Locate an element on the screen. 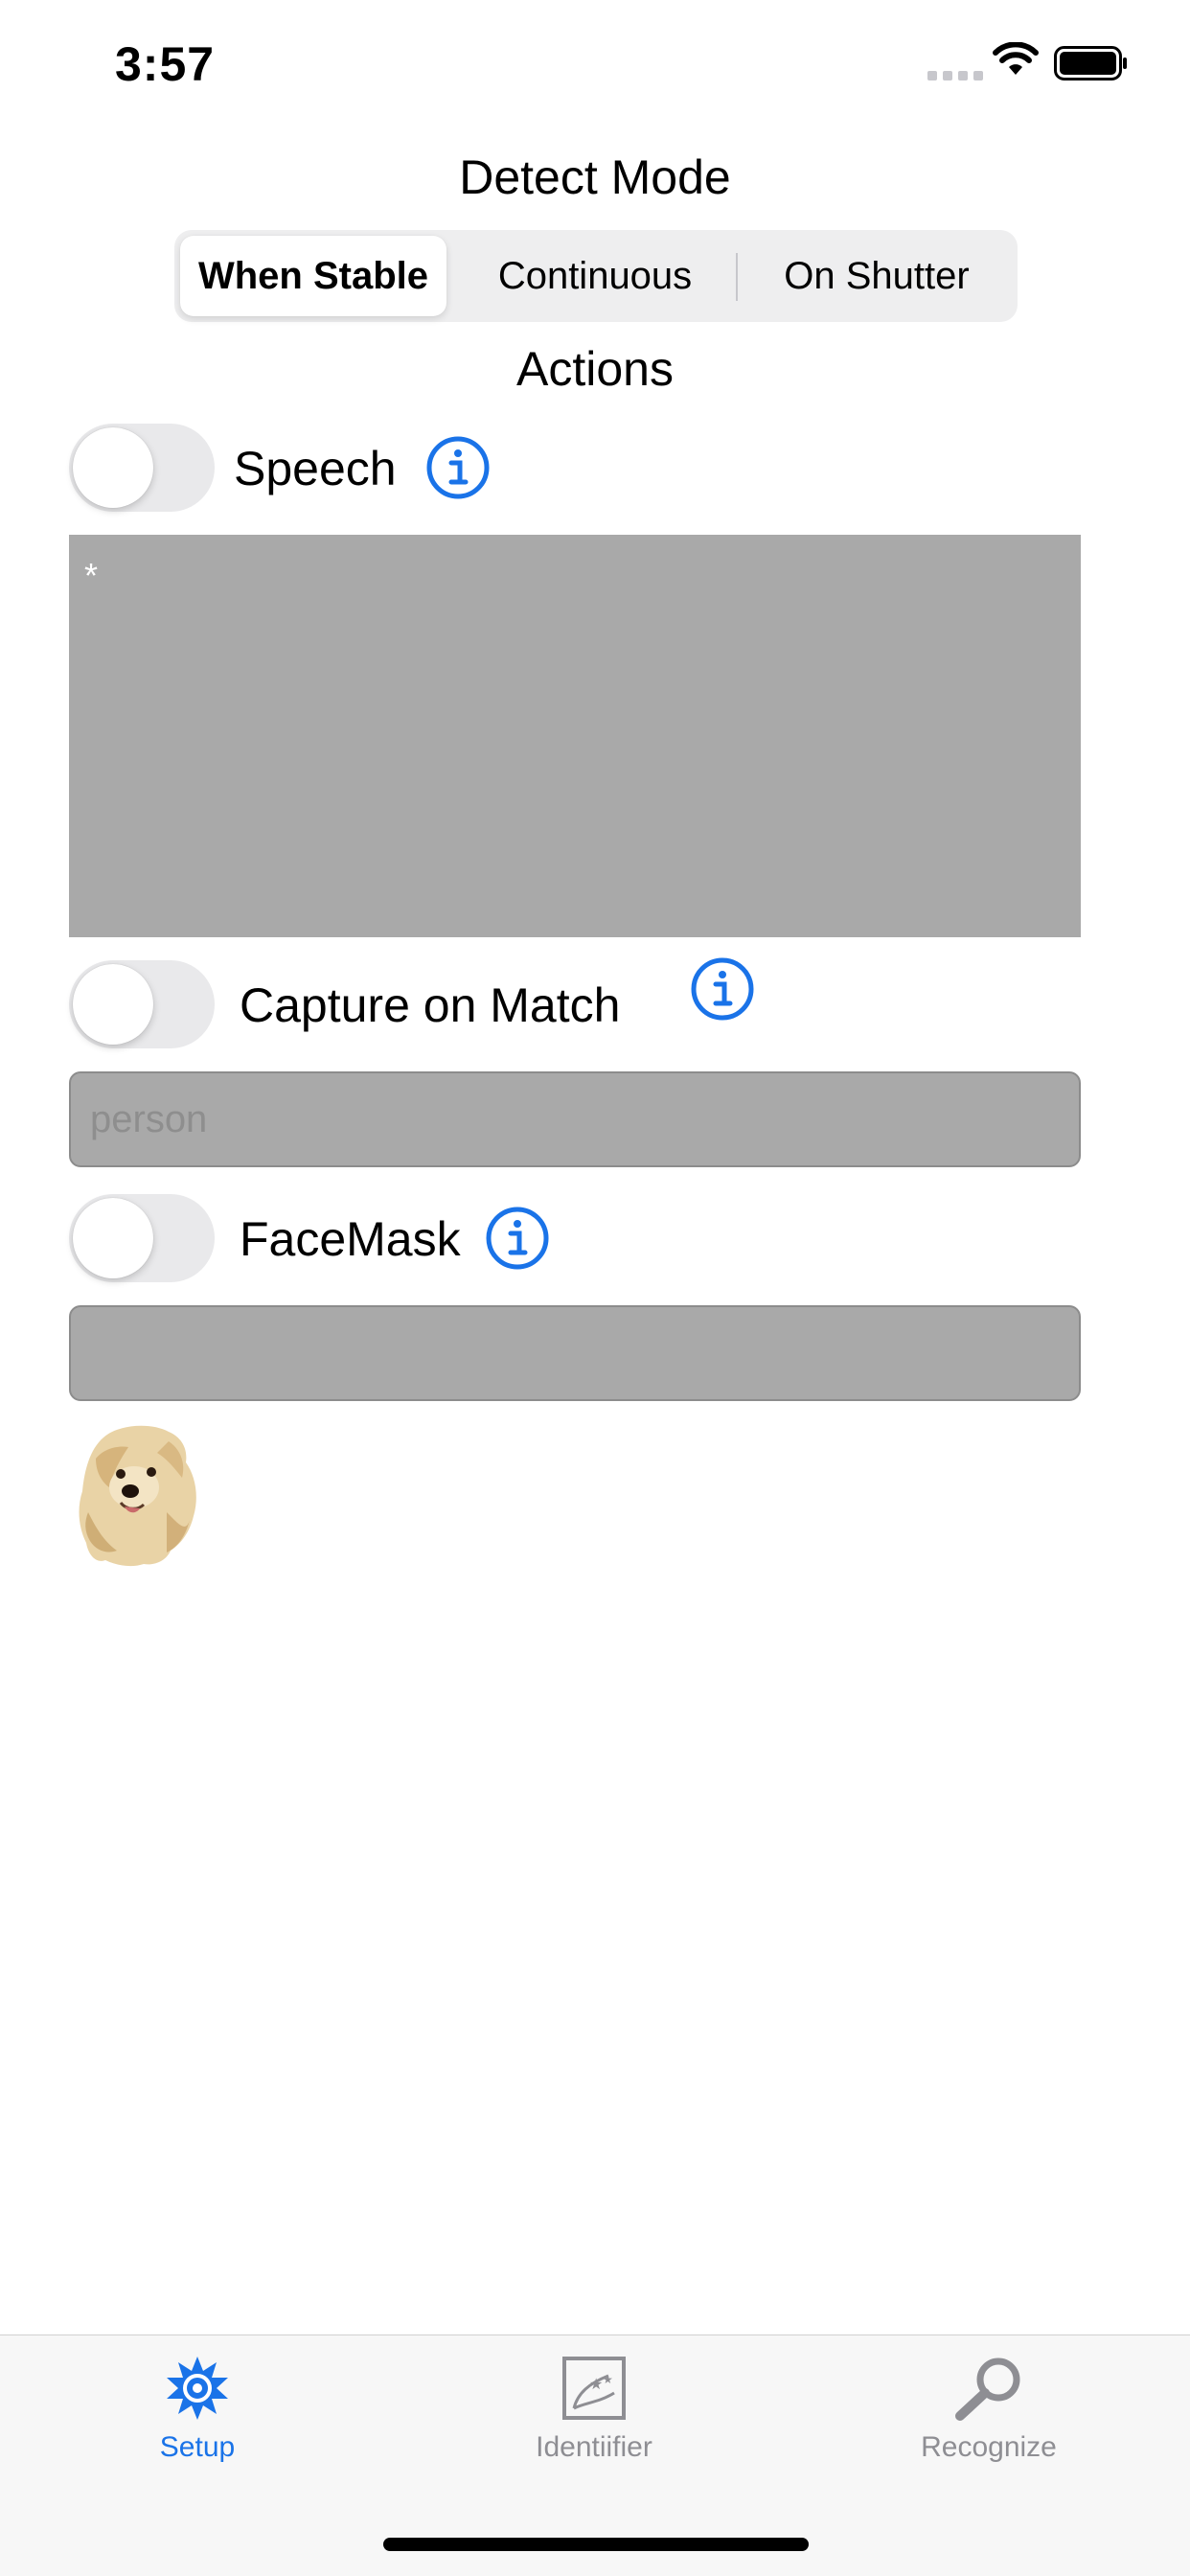 The width and height of the screenshot is (1190, 2576). gear-icon is located at coordinates (198, 2388).